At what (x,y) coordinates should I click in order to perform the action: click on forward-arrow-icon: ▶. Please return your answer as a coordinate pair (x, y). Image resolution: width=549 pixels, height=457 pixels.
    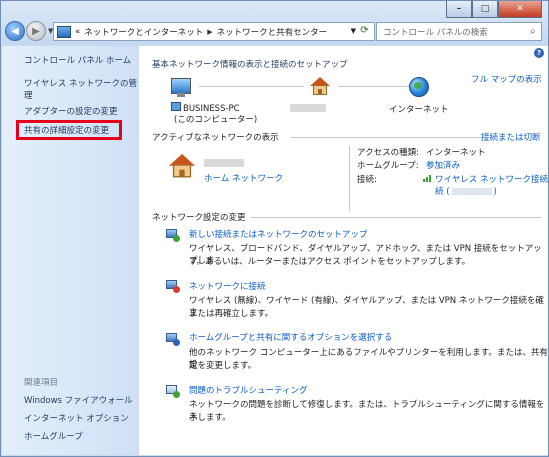
    Looking at the image, I should click on (36, 31).